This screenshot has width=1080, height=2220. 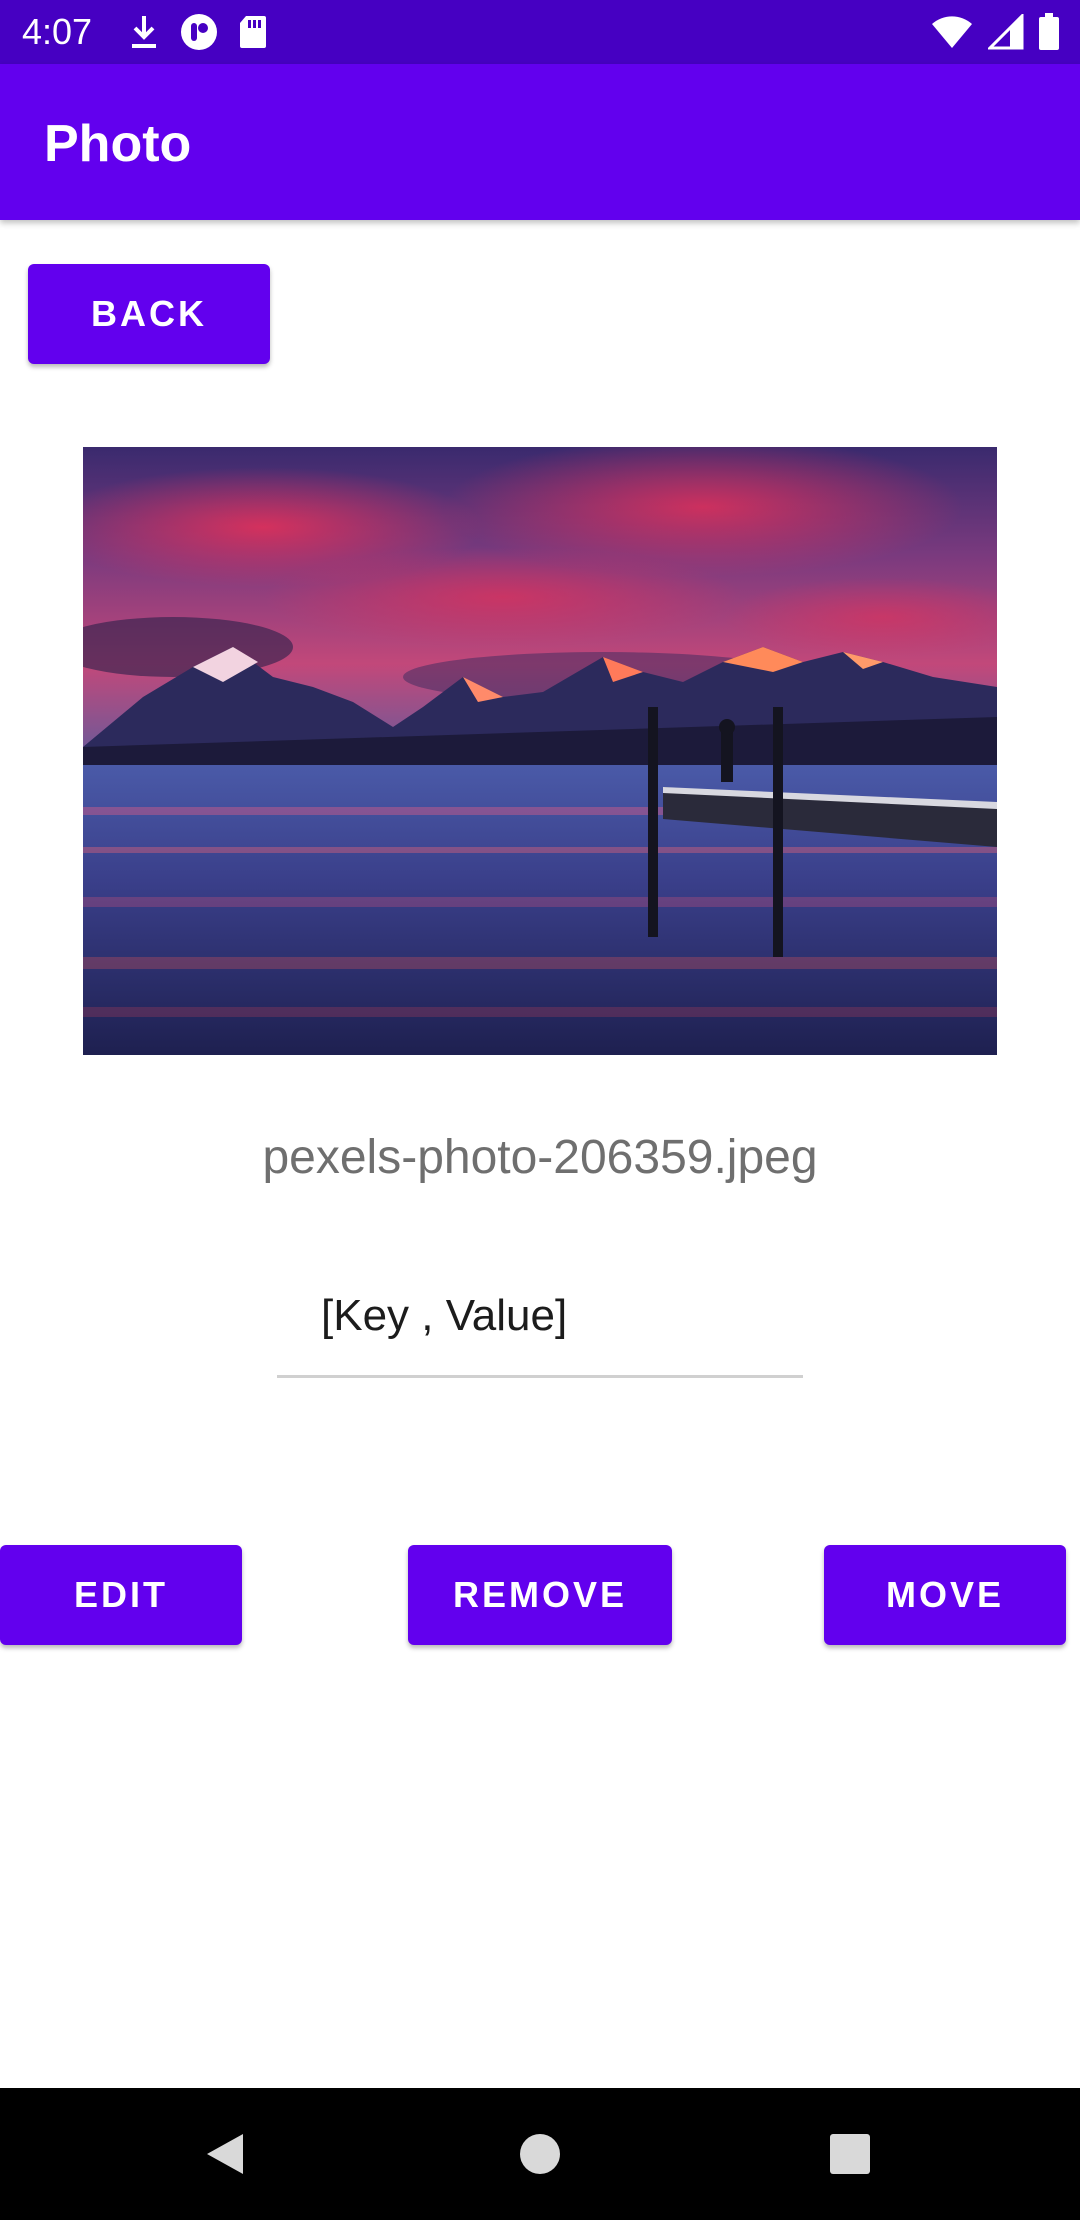 What do you see at coordinates (1006, 32) in the screenshot?
I see `cell-signal-icon` at bounding box center [1006, 32].